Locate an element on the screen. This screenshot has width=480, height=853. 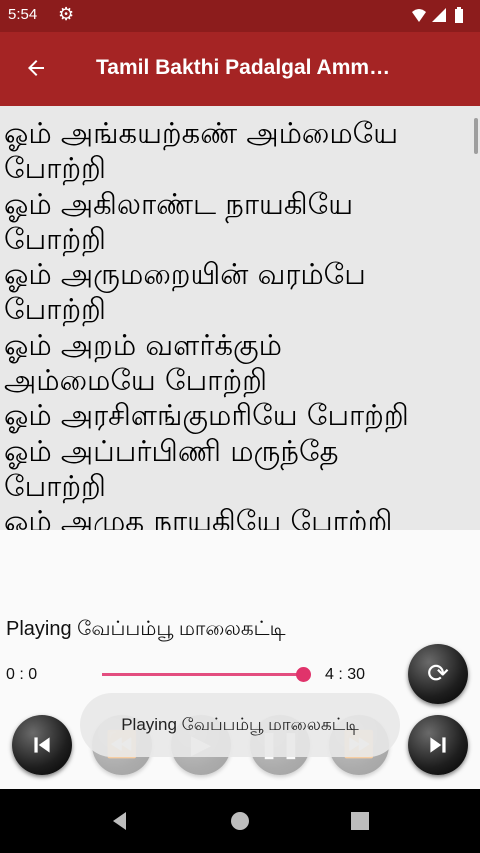
gear-icon: ⚙ is located at coordinates (66, 14).